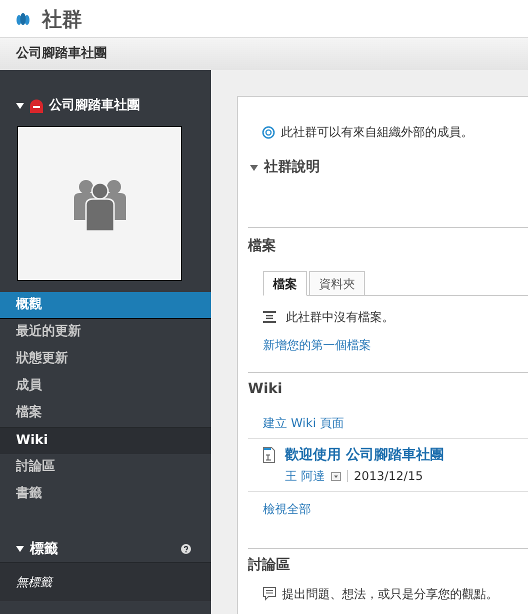  What do you see at coordinates (34, 582) in the screenshot?
I see `no-tags-text: 無標籤` at bounding box center [34, 582].